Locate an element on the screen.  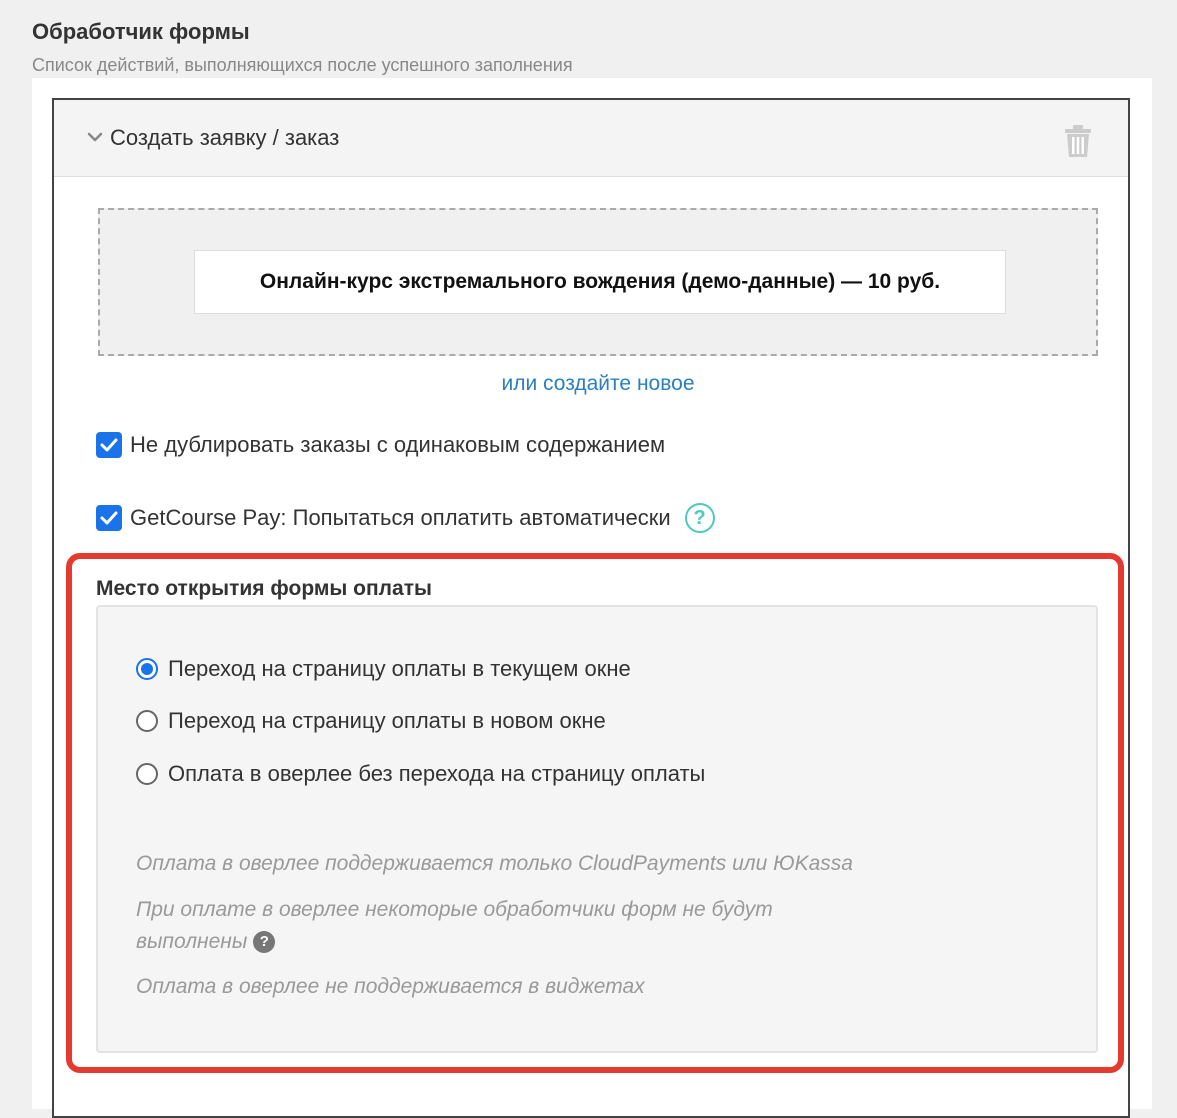
action-title: Создать заявку / заказ is located at coordinates (225, 137).